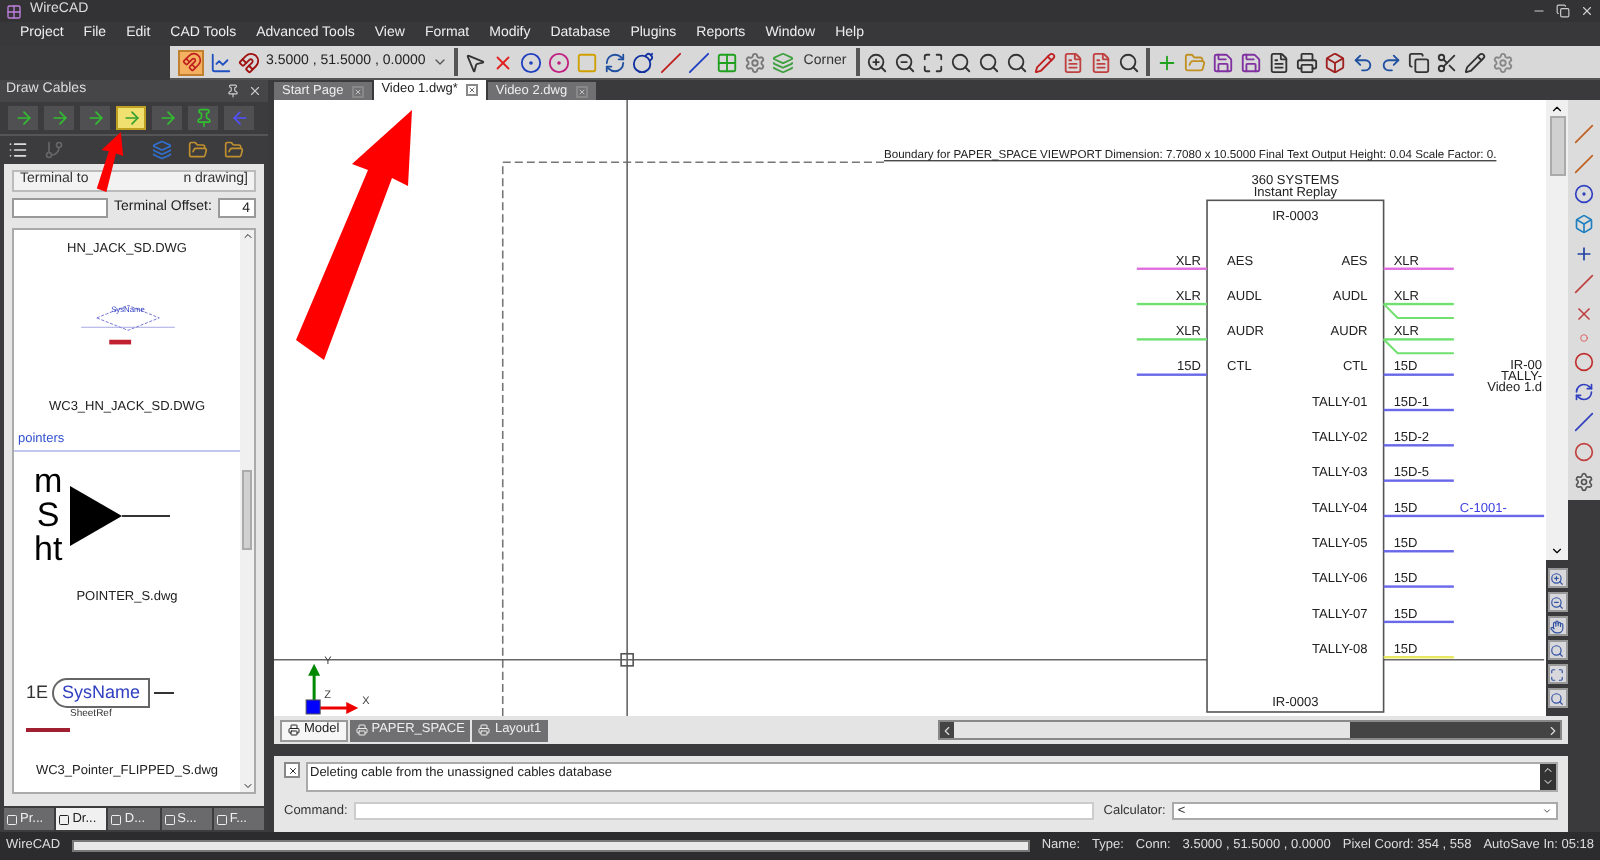 The height and width of the screenshot is (860, 1600). What do you see at coordinates (1045, 62) in the screenshot?
I see `pencil-icon` at bounding box center [1045, 62].